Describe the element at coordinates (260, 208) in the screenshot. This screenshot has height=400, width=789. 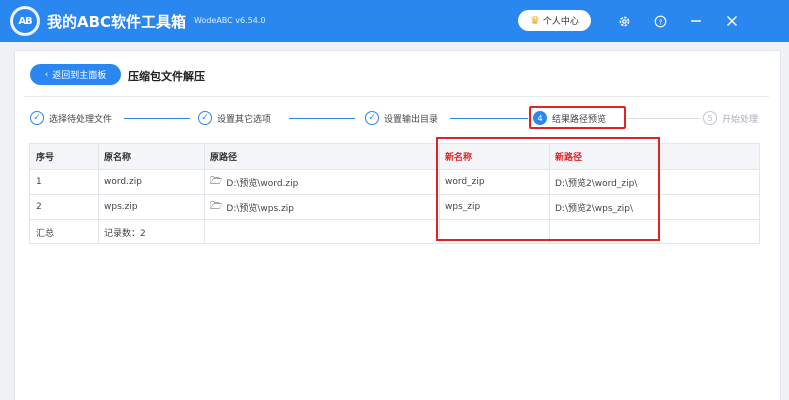
I see `path-text: D:\预览\wps.zip` at that location.